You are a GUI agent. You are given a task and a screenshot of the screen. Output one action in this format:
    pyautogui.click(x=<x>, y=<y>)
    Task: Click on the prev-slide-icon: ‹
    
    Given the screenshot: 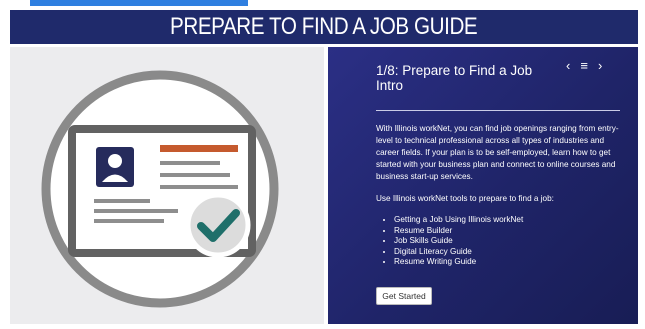 What is the action you would take?
    pyautogui.click(x=568, y=66)
    